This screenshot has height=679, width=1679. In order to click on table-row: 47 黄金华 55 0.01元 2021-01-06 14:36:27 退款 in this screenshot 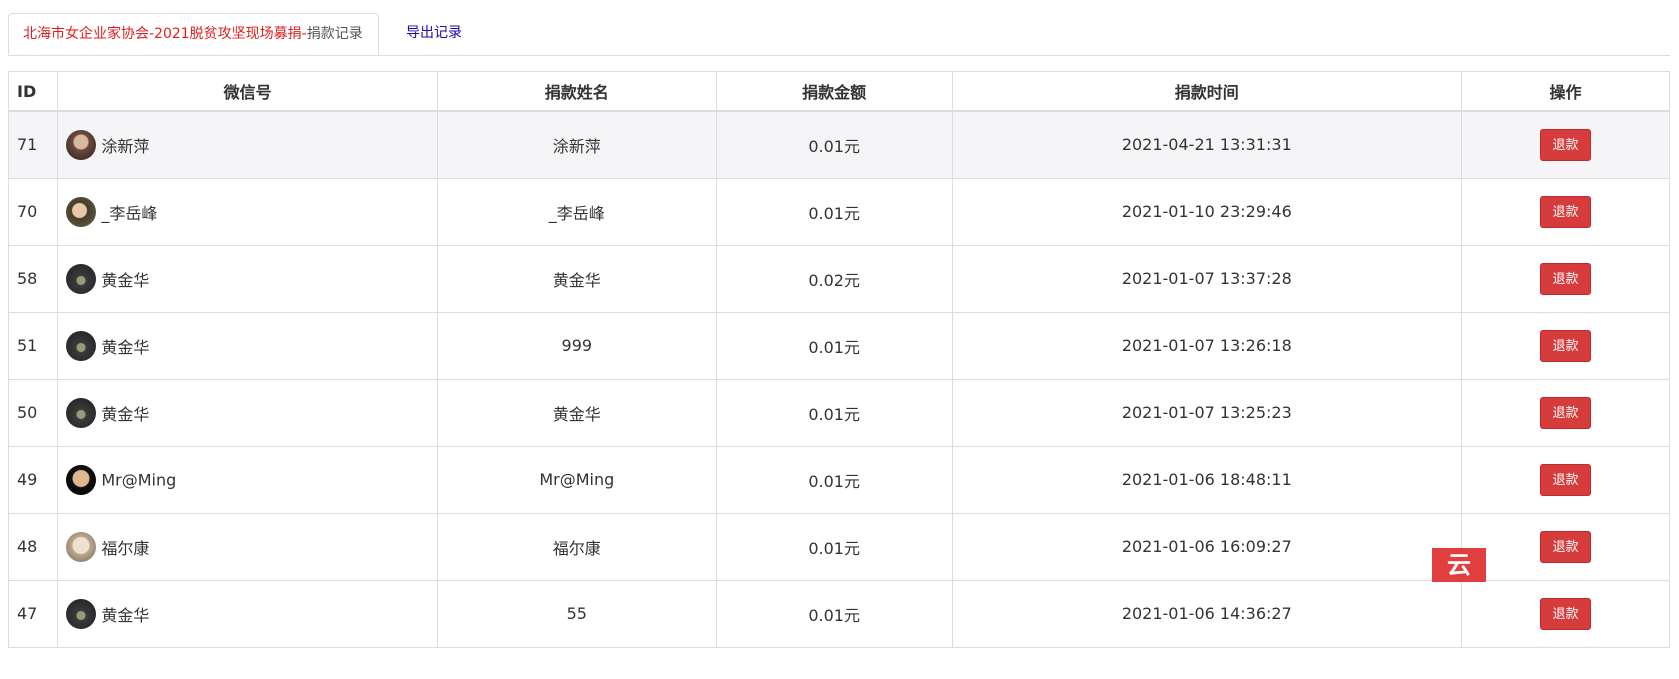, I will do `click(839, 613)`.